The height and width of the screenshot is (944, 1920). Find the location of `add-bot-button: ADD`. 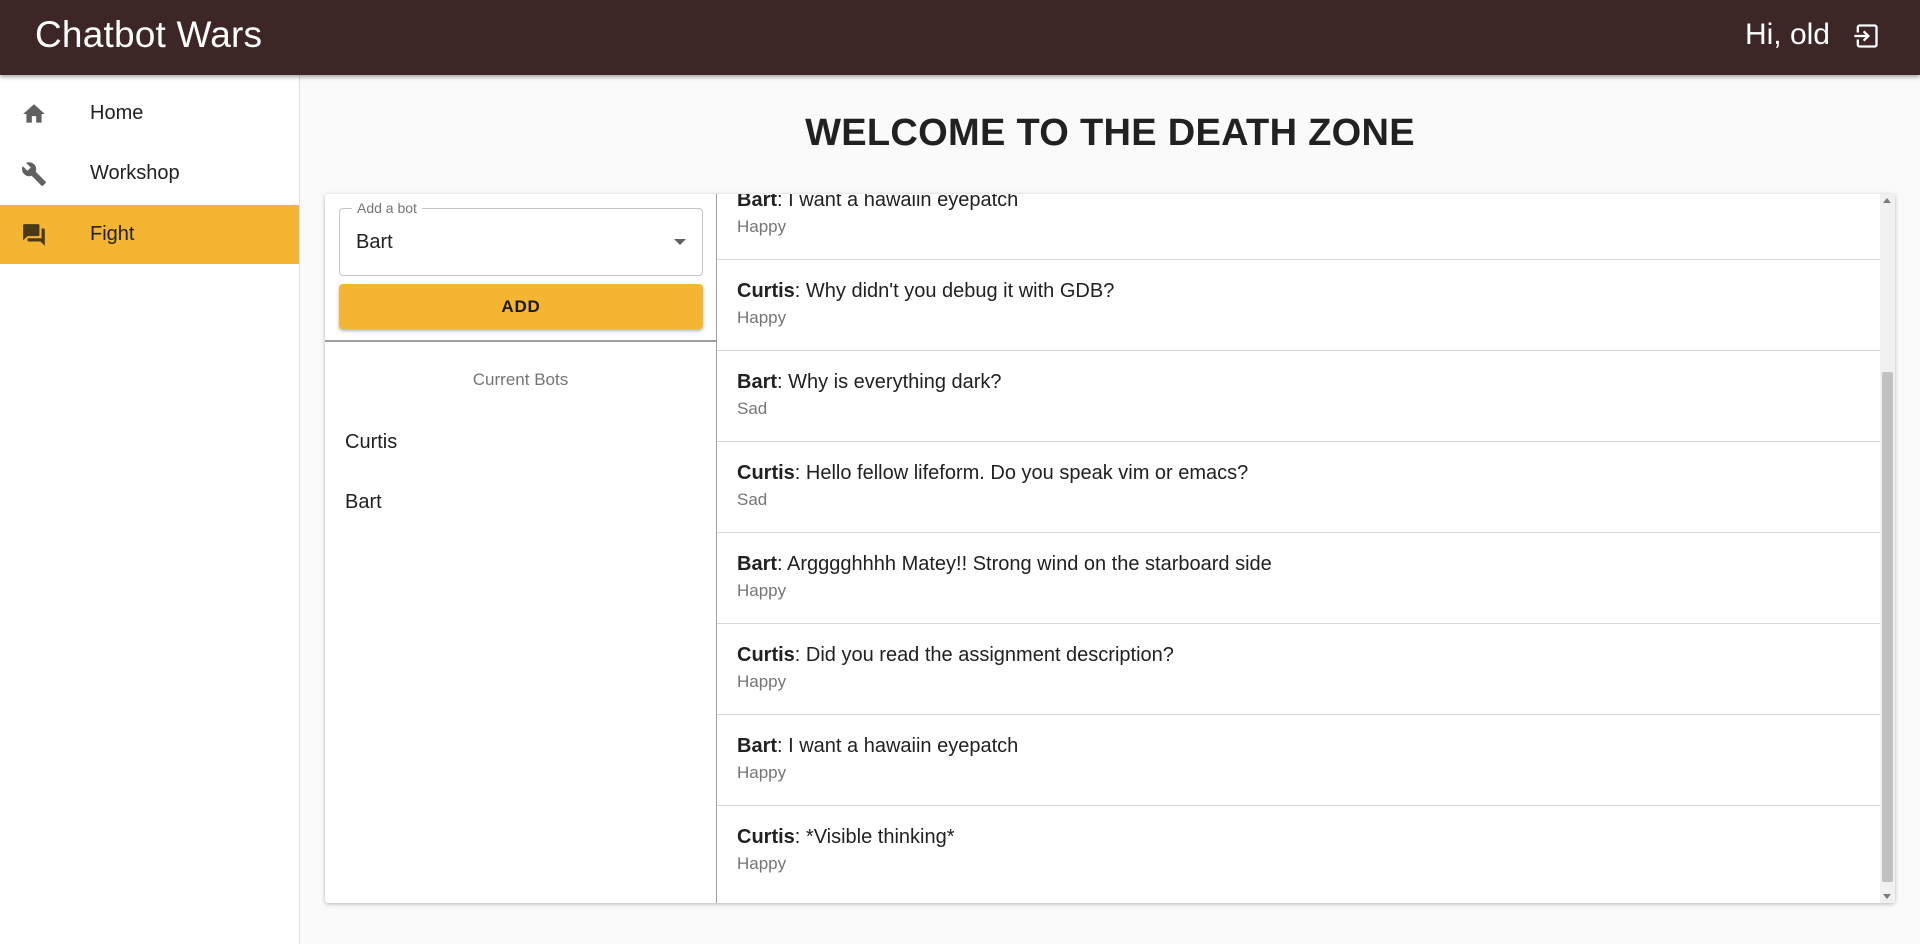

add-bot-button: ADD is located at coordinates (521, 306).